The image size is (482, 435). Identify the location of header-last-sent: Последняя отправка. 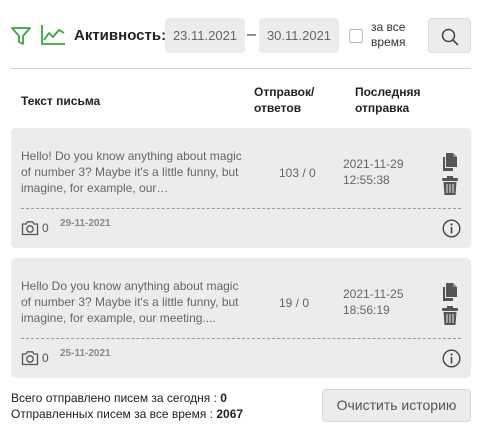
(388, 100).